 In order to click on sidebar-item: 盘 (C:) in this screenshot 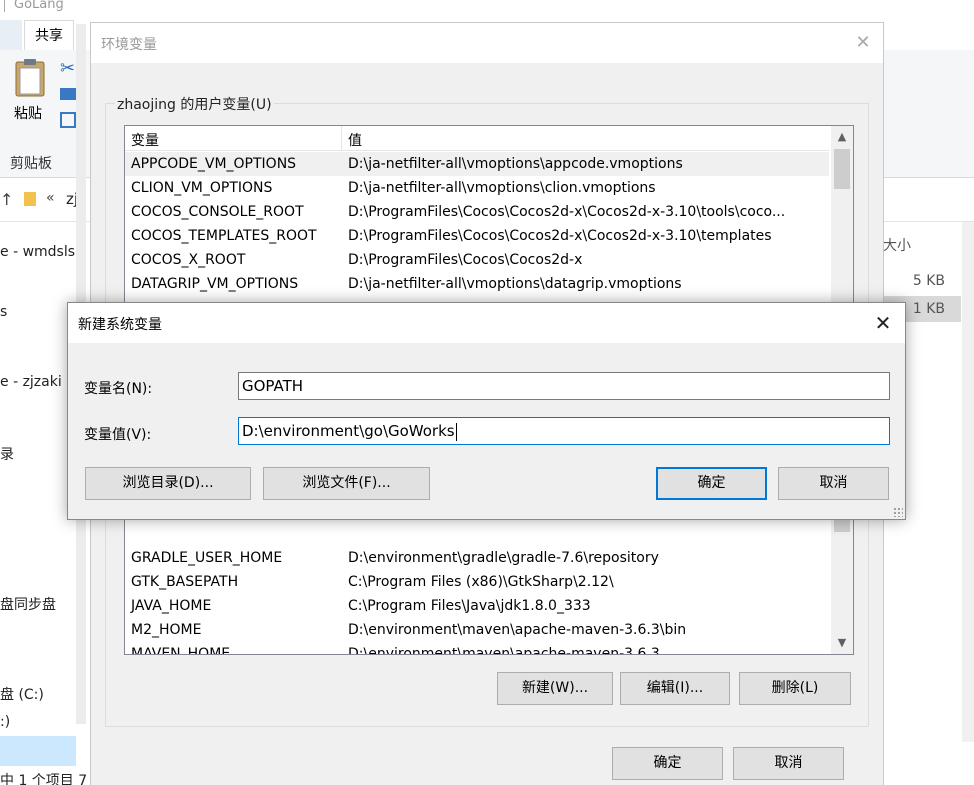, I will do `click(22, 694)`.